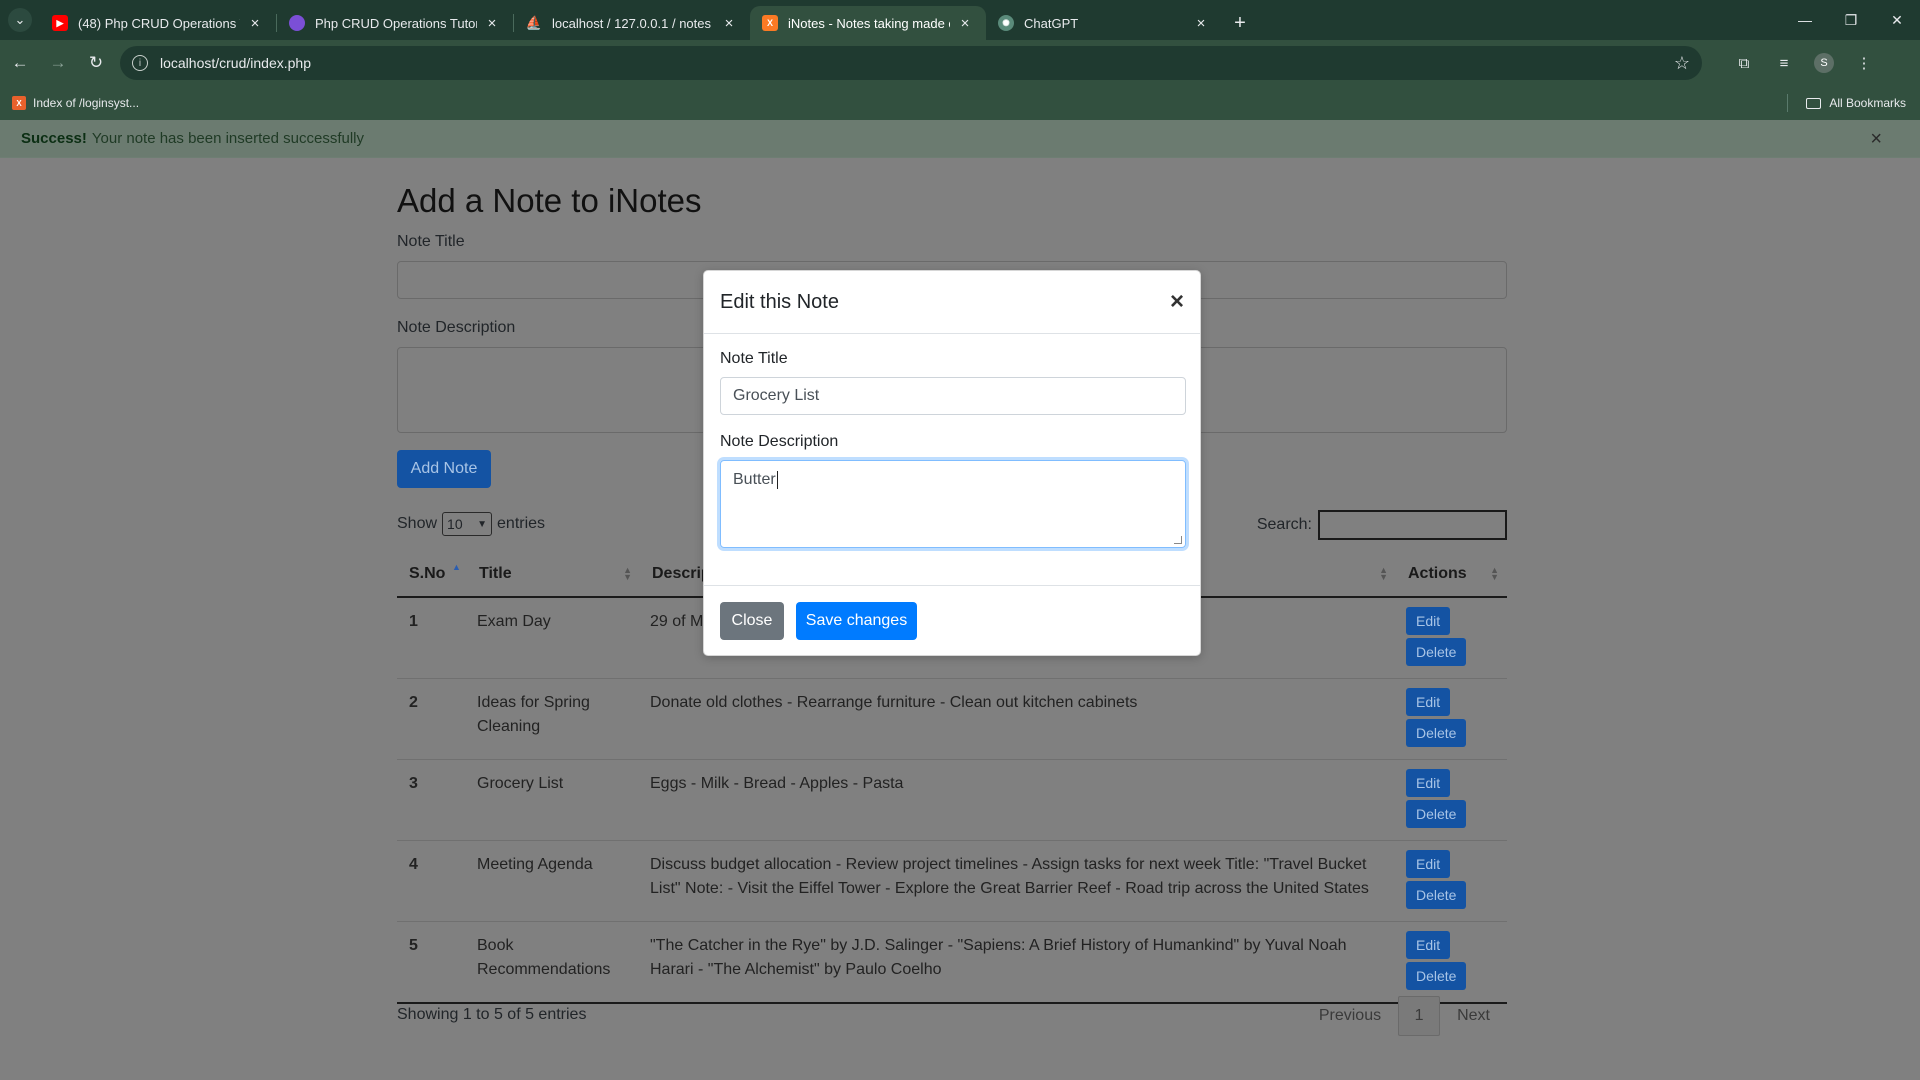 This screenshot has width=1920, height=1080. Describe the element at coordinates (1178, 540) in the screenshot. I see `resize-grip-icon` at that location.